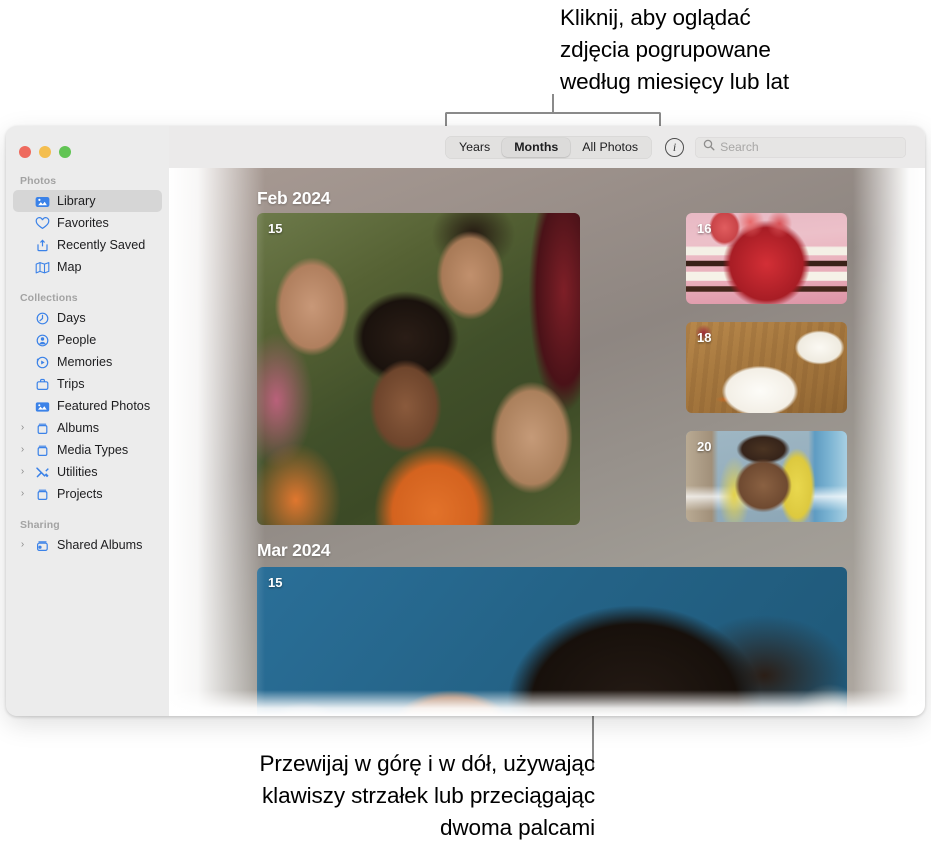 This screenshot has width=931, height=854. What do you see at coordinates (610, 147) in the screenshot?
I see `tab-all-photos: All Photos` at bounding box center [610, 147].